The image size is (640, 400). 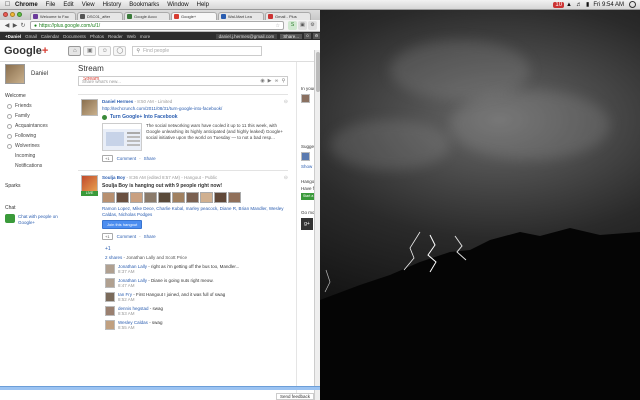 What do you see at coordinates (197, 50) in the screenshot?
I see `find-people-input: ⚲ Find people` at bounding box center [197, 50].